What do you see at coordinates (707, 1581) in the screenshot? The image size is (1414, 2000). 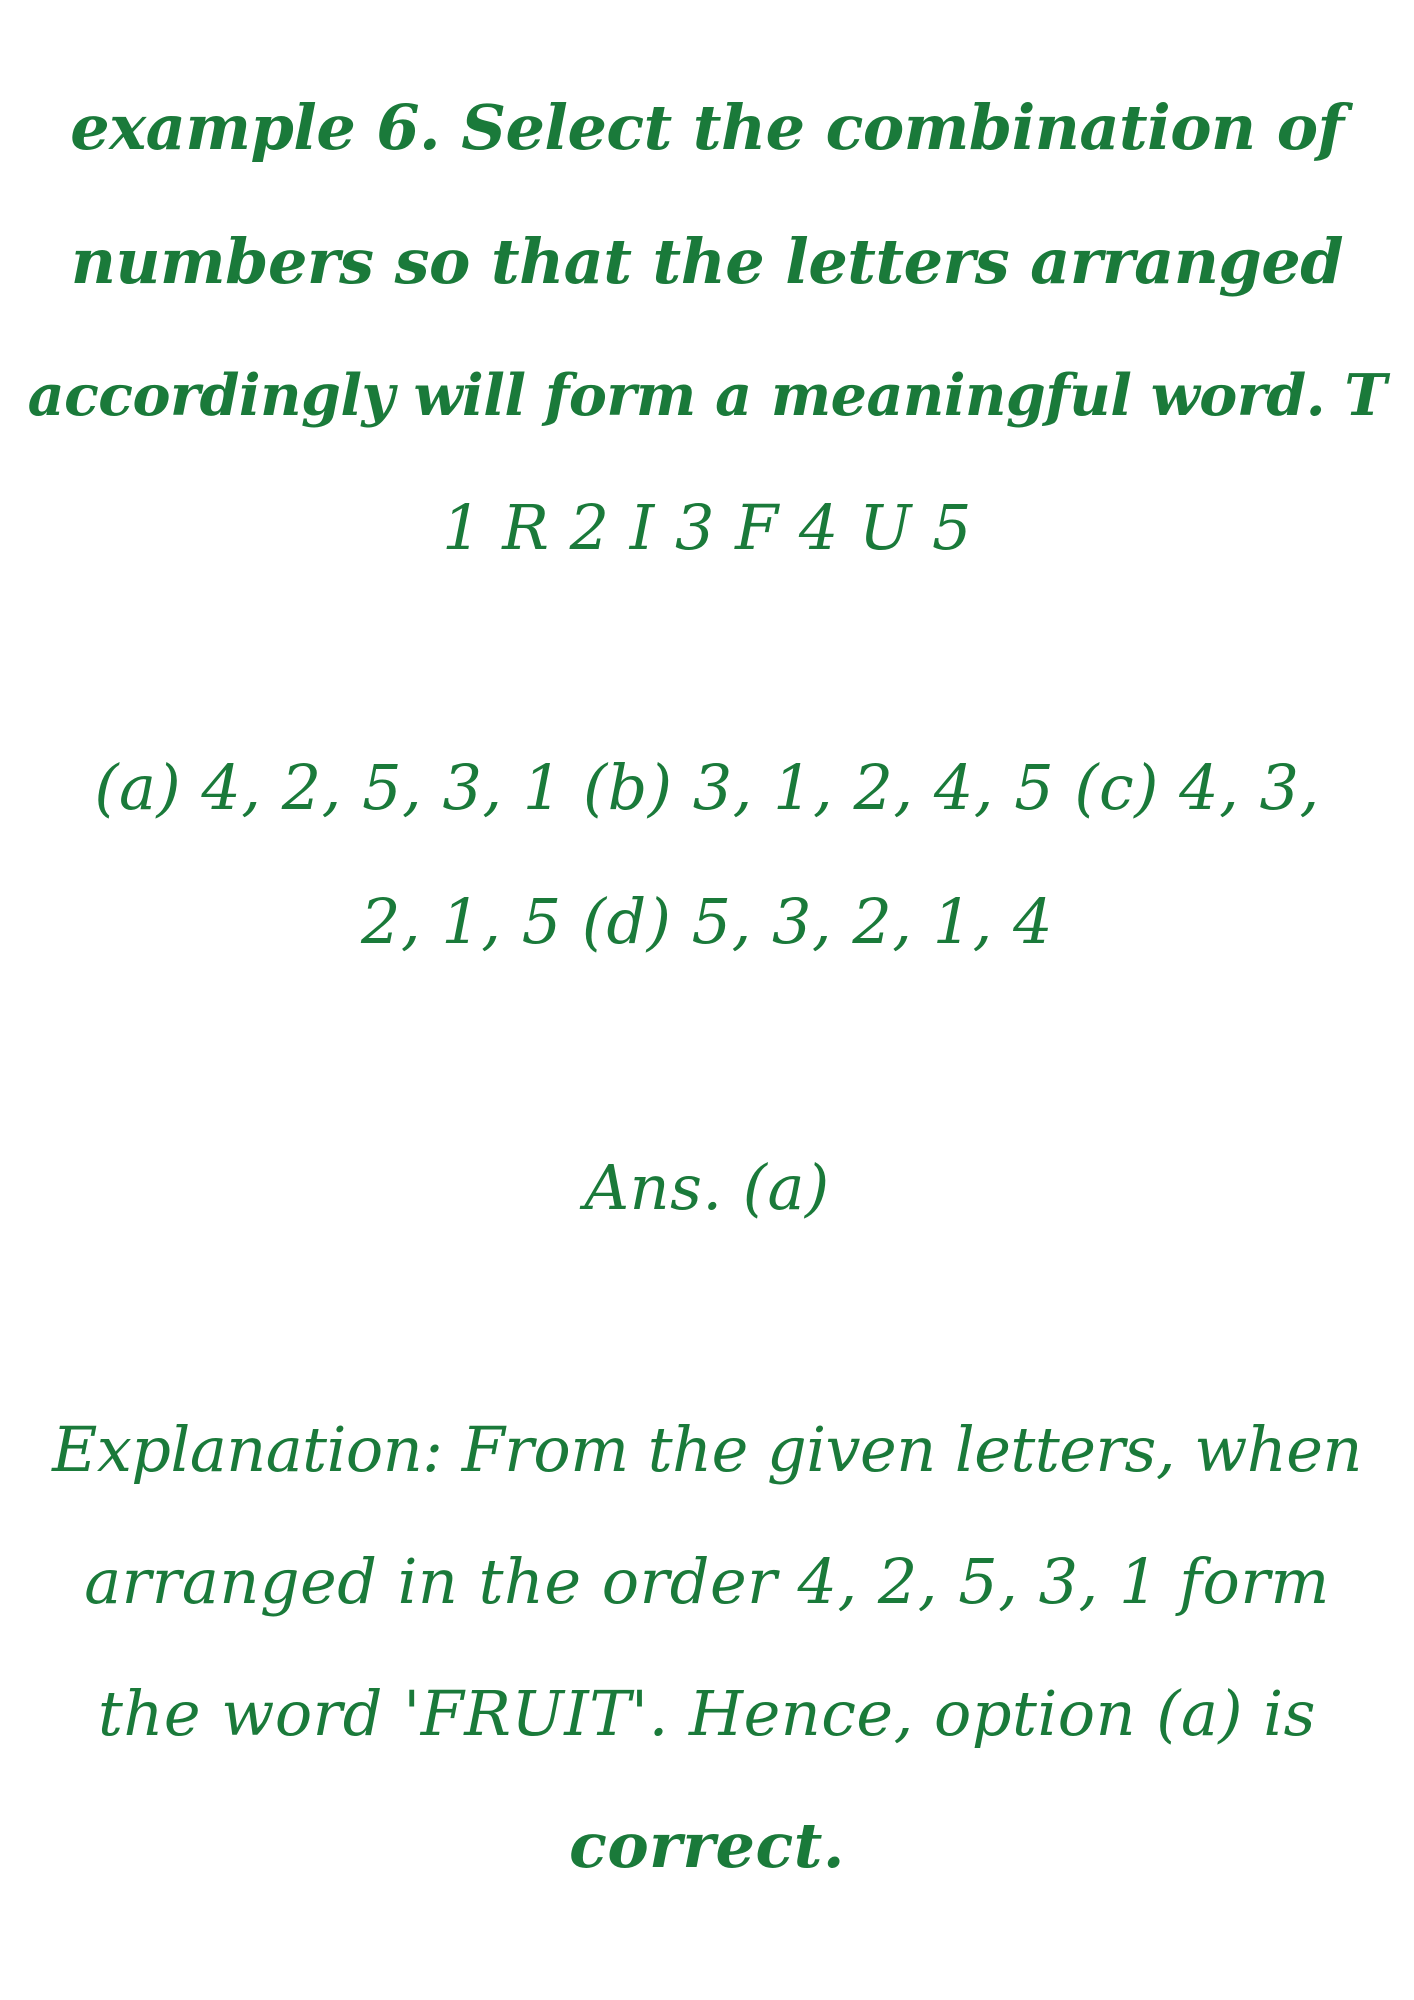 I see `explanation-line-2: arranged in the order 4, 2, 5, 3, 1 form` at bounding box center [707, 1581].